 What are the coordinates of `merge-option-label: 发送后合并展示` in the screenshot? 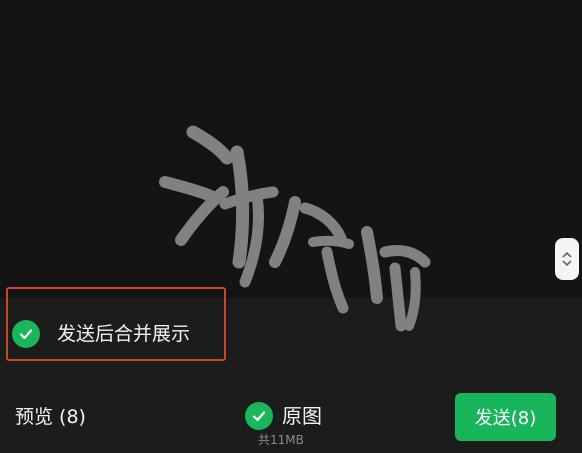 It's located at (123, 334).